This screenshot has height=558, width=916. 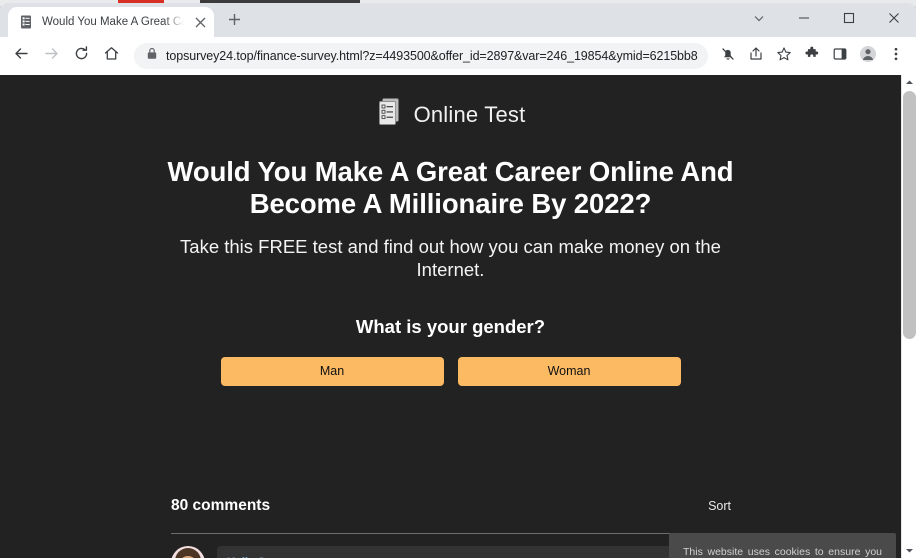 I want to click on plus-icon, so click(x=234, y=22).